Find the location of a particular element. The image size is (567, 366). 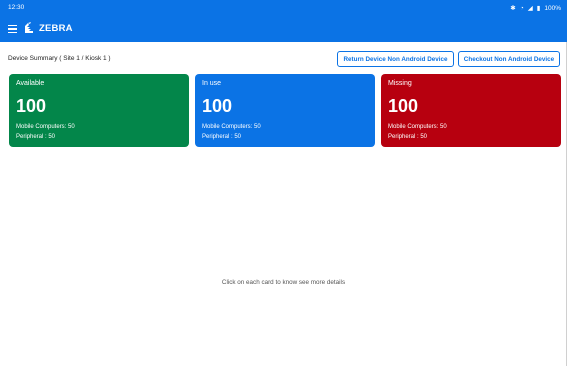

status-icons: ✱ ◔ ◢ ▮ 100% is located at coordinates (535, 8).